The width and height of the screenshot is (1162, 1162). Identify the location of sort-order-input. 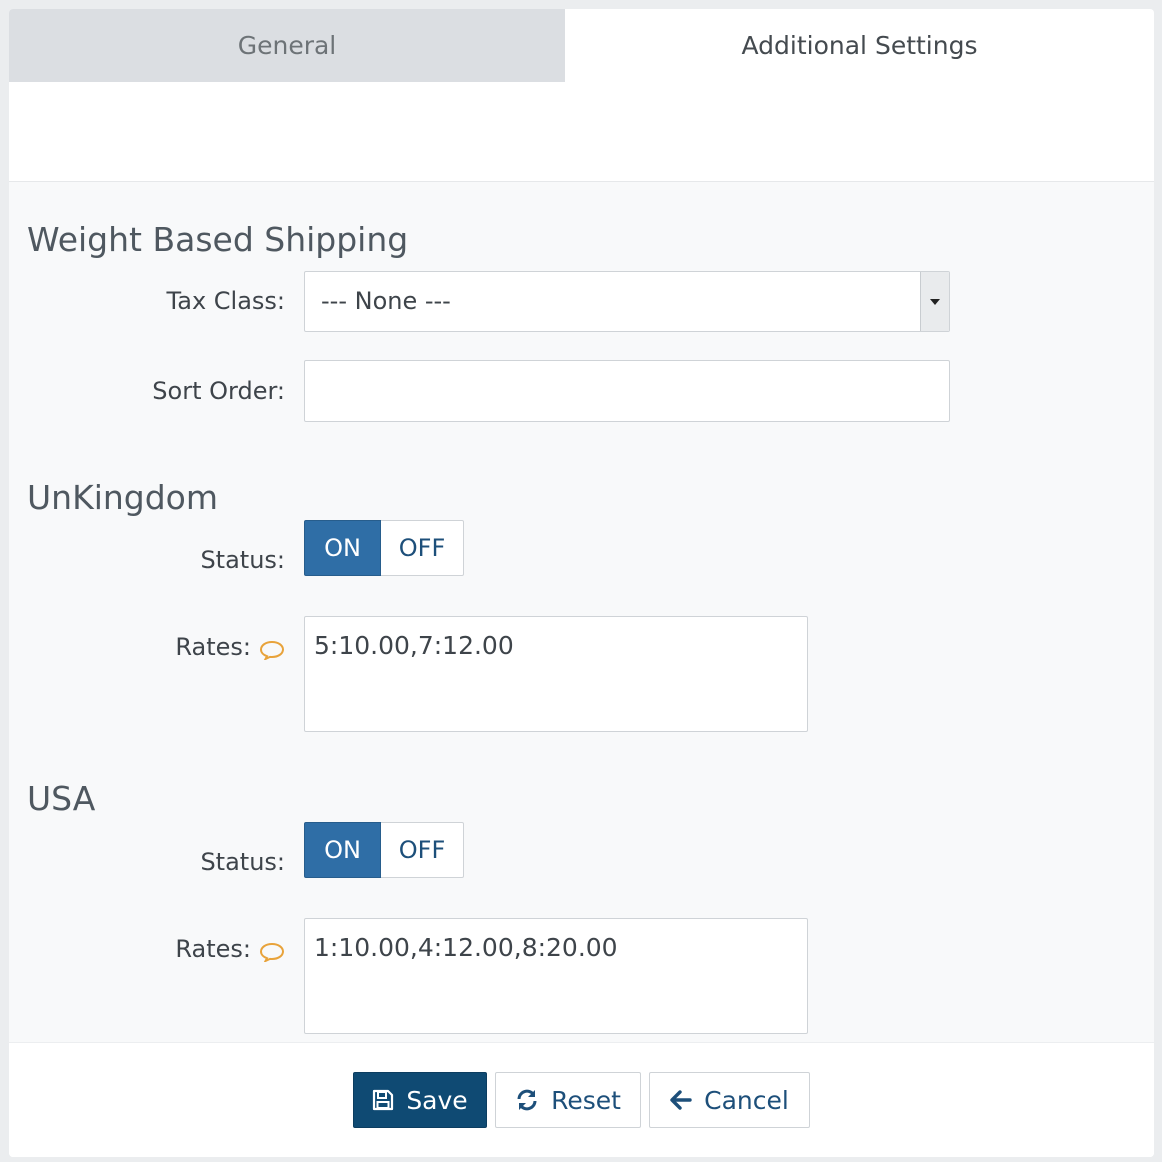
(627, 391).